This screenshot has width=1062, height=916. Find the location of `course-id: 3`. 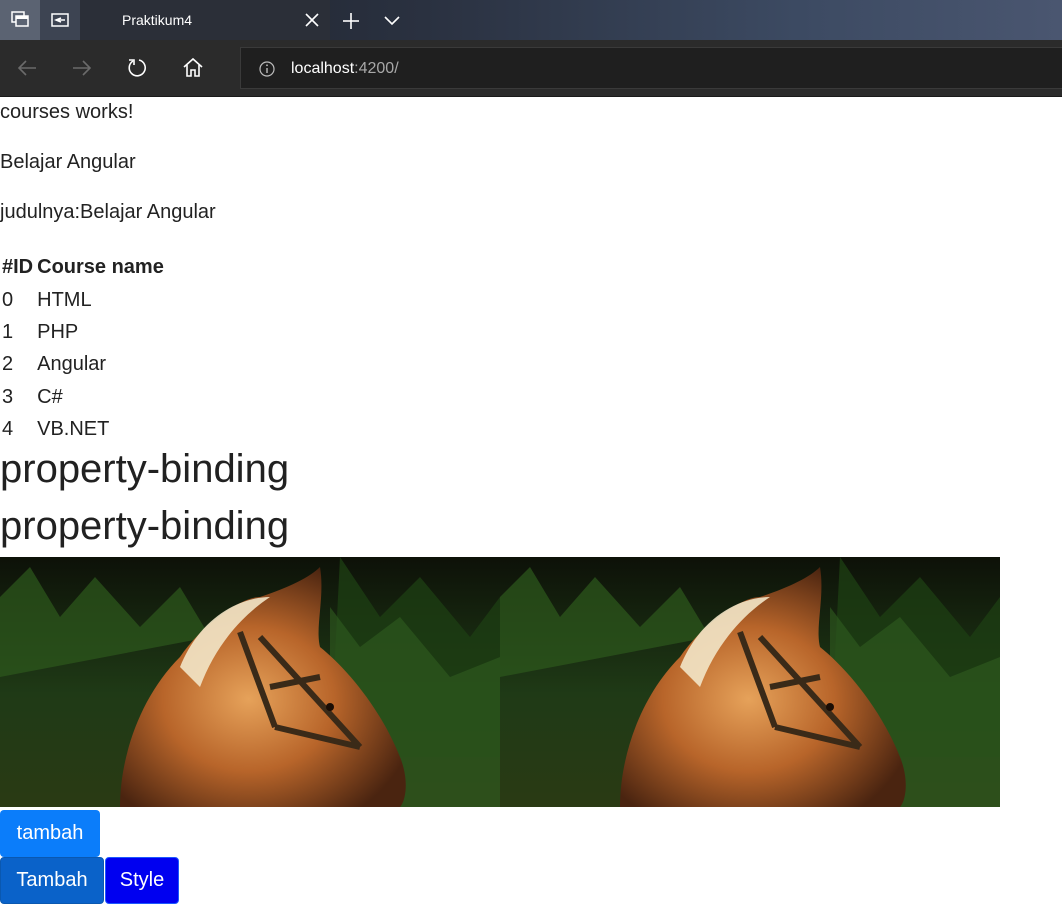

course-id: 3 is located at coordinates (8, 396).